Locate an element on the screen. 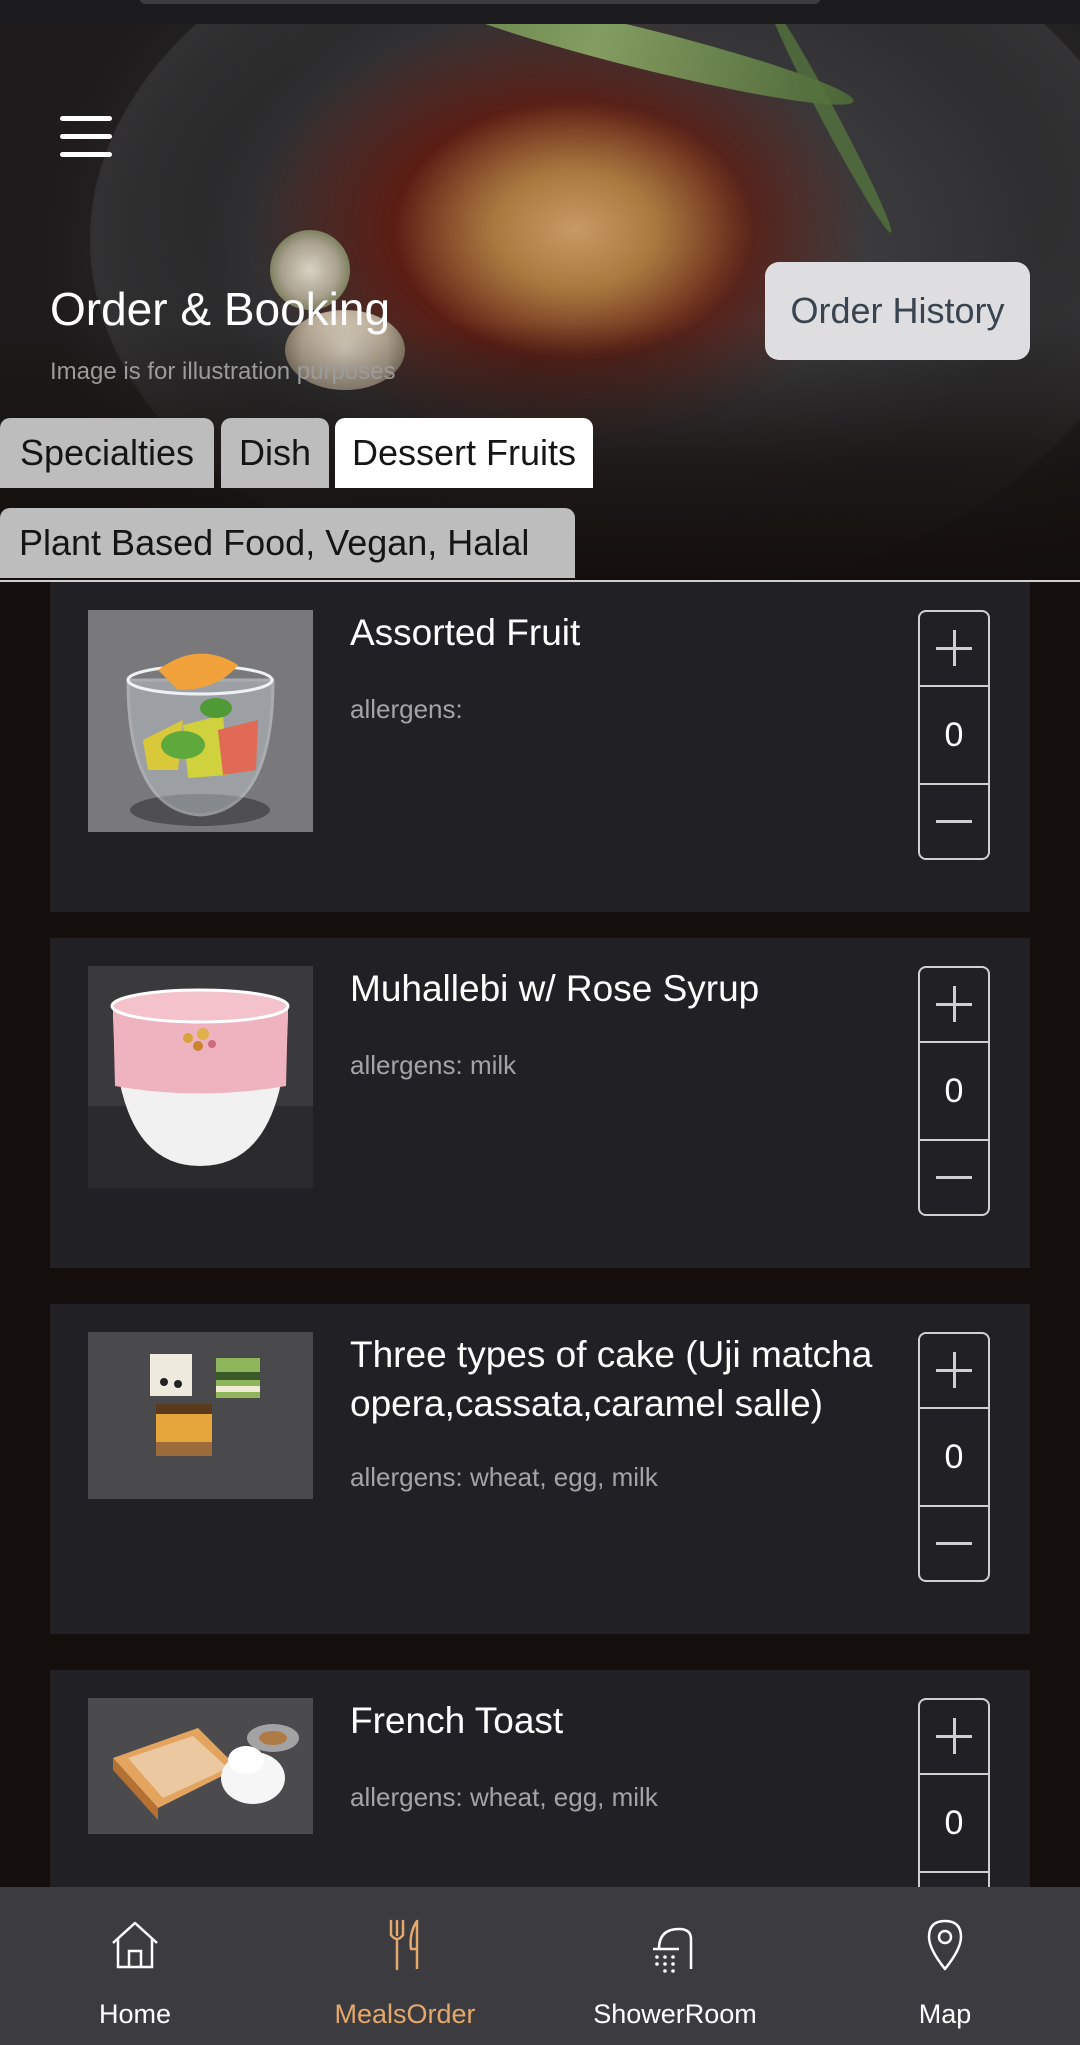 This screenshot has height=2045, width=1080. item-allergens: allergens: is located at coordinates (406, 709).